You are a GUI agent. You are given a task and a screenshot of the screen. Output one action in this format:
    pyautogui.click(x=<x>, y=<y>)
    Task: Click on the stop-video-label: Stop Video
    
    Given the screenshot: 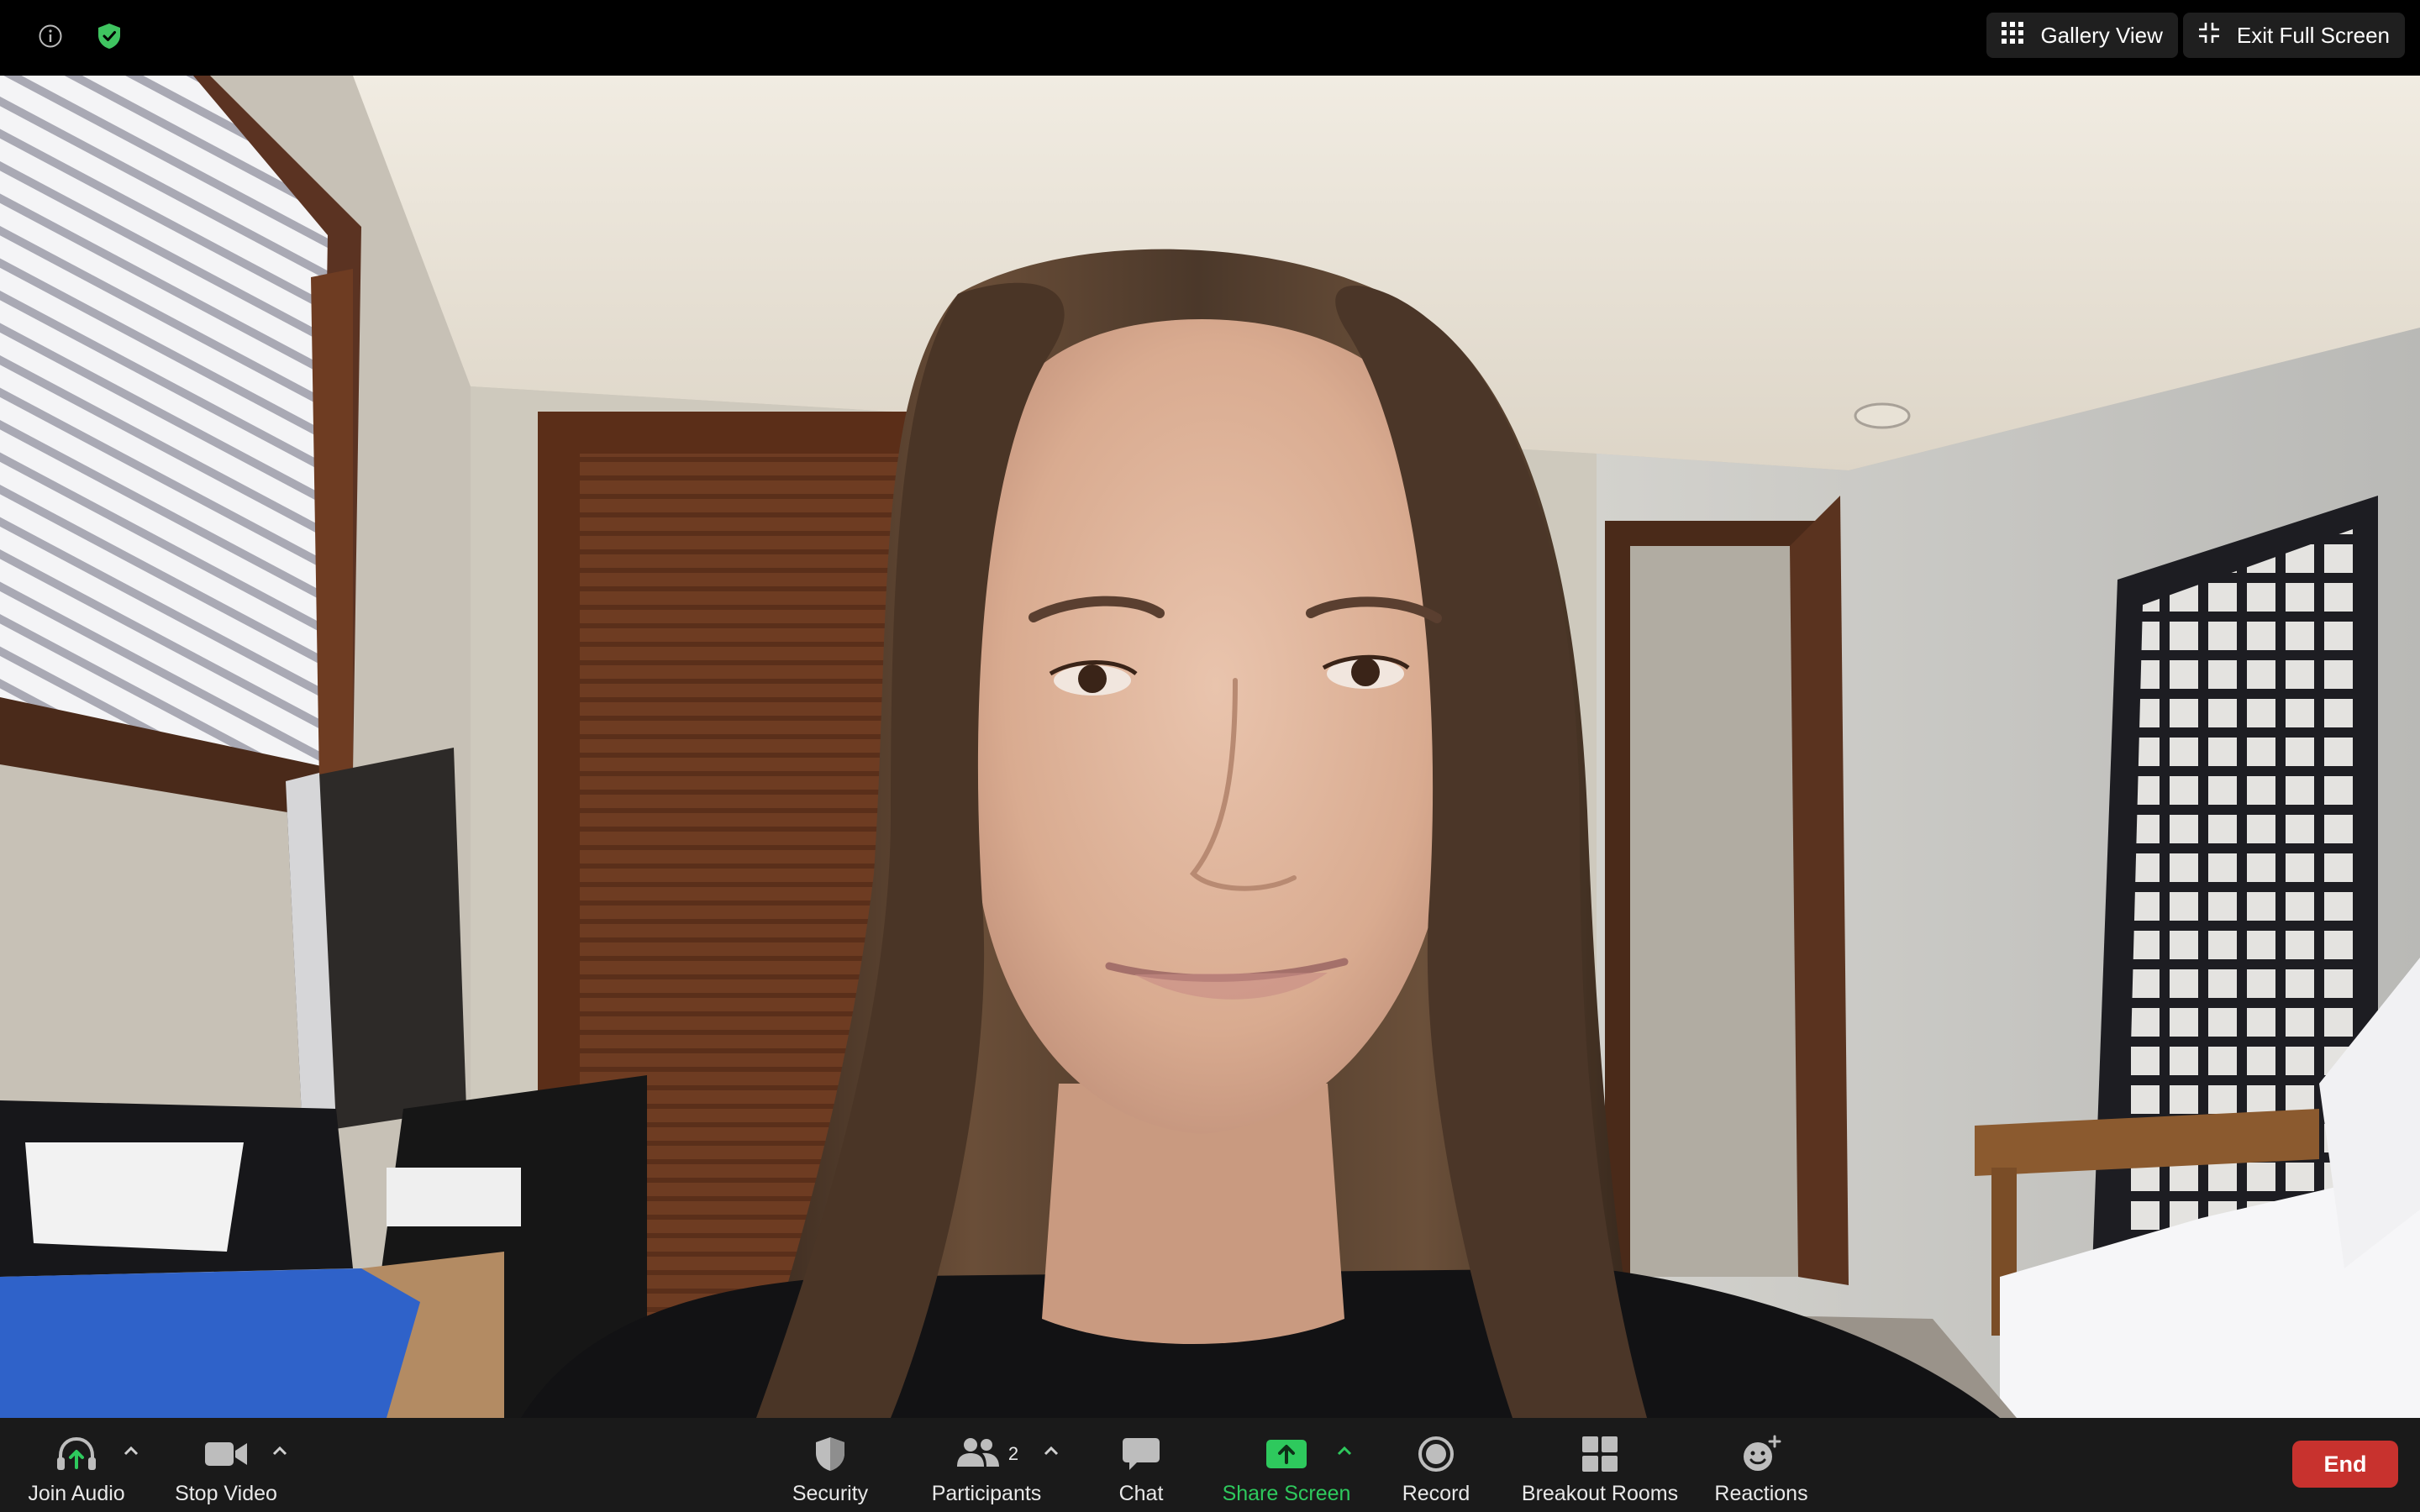 What is the action you would take?
    pyautogui.click(x=226, y=1493)
    